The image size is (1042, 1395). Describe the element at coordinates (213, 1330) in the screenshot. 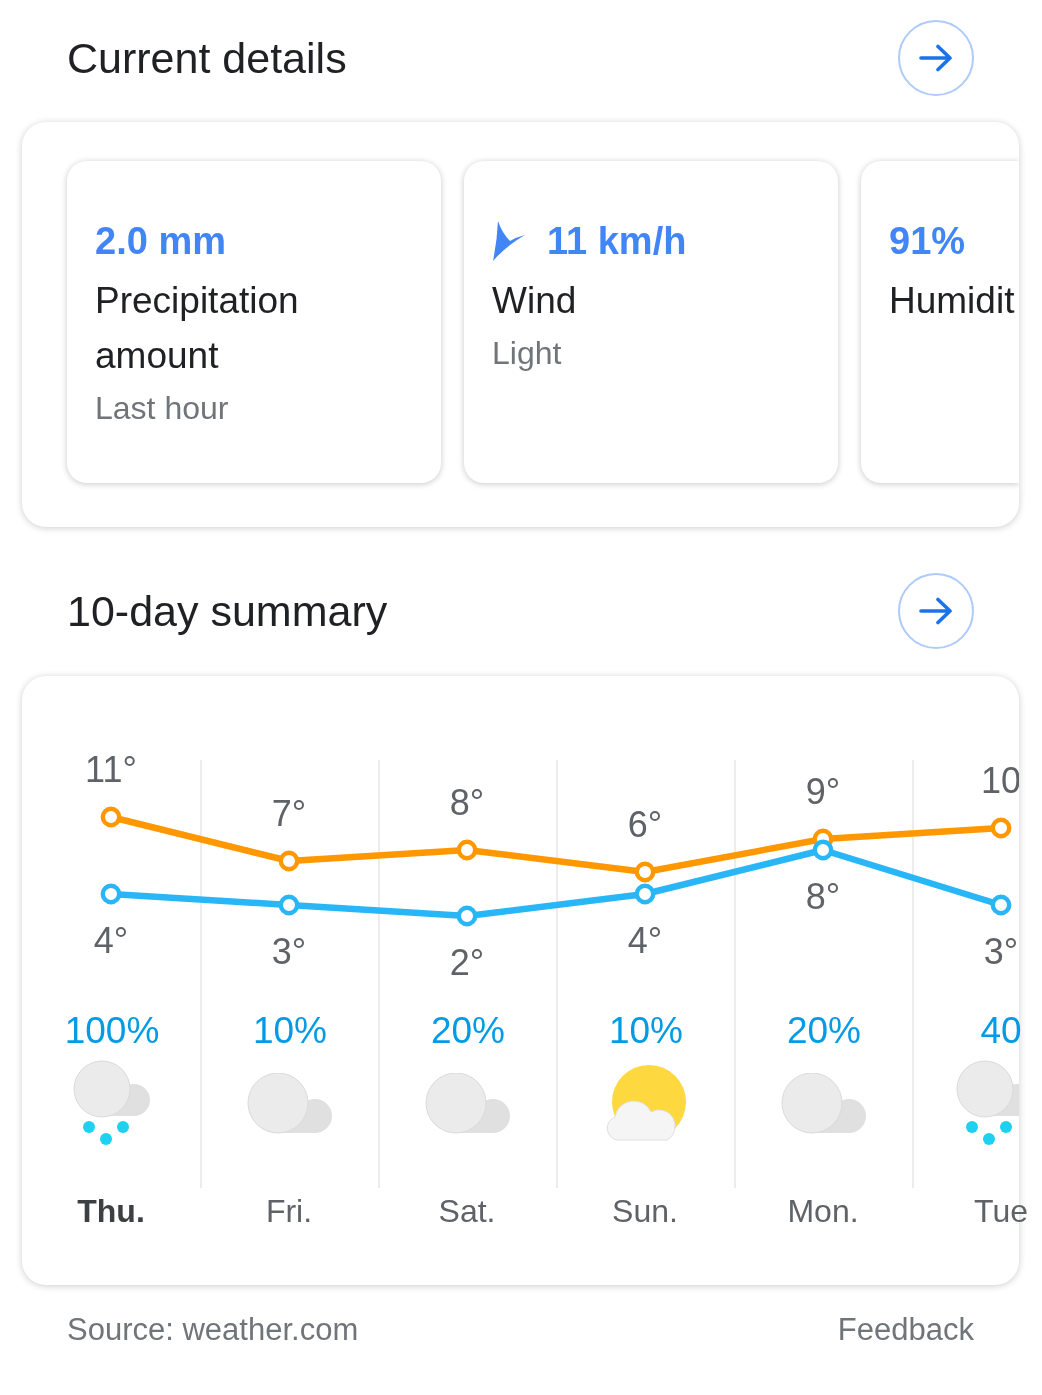

I see `source-text: Source: weather.com` at that location.